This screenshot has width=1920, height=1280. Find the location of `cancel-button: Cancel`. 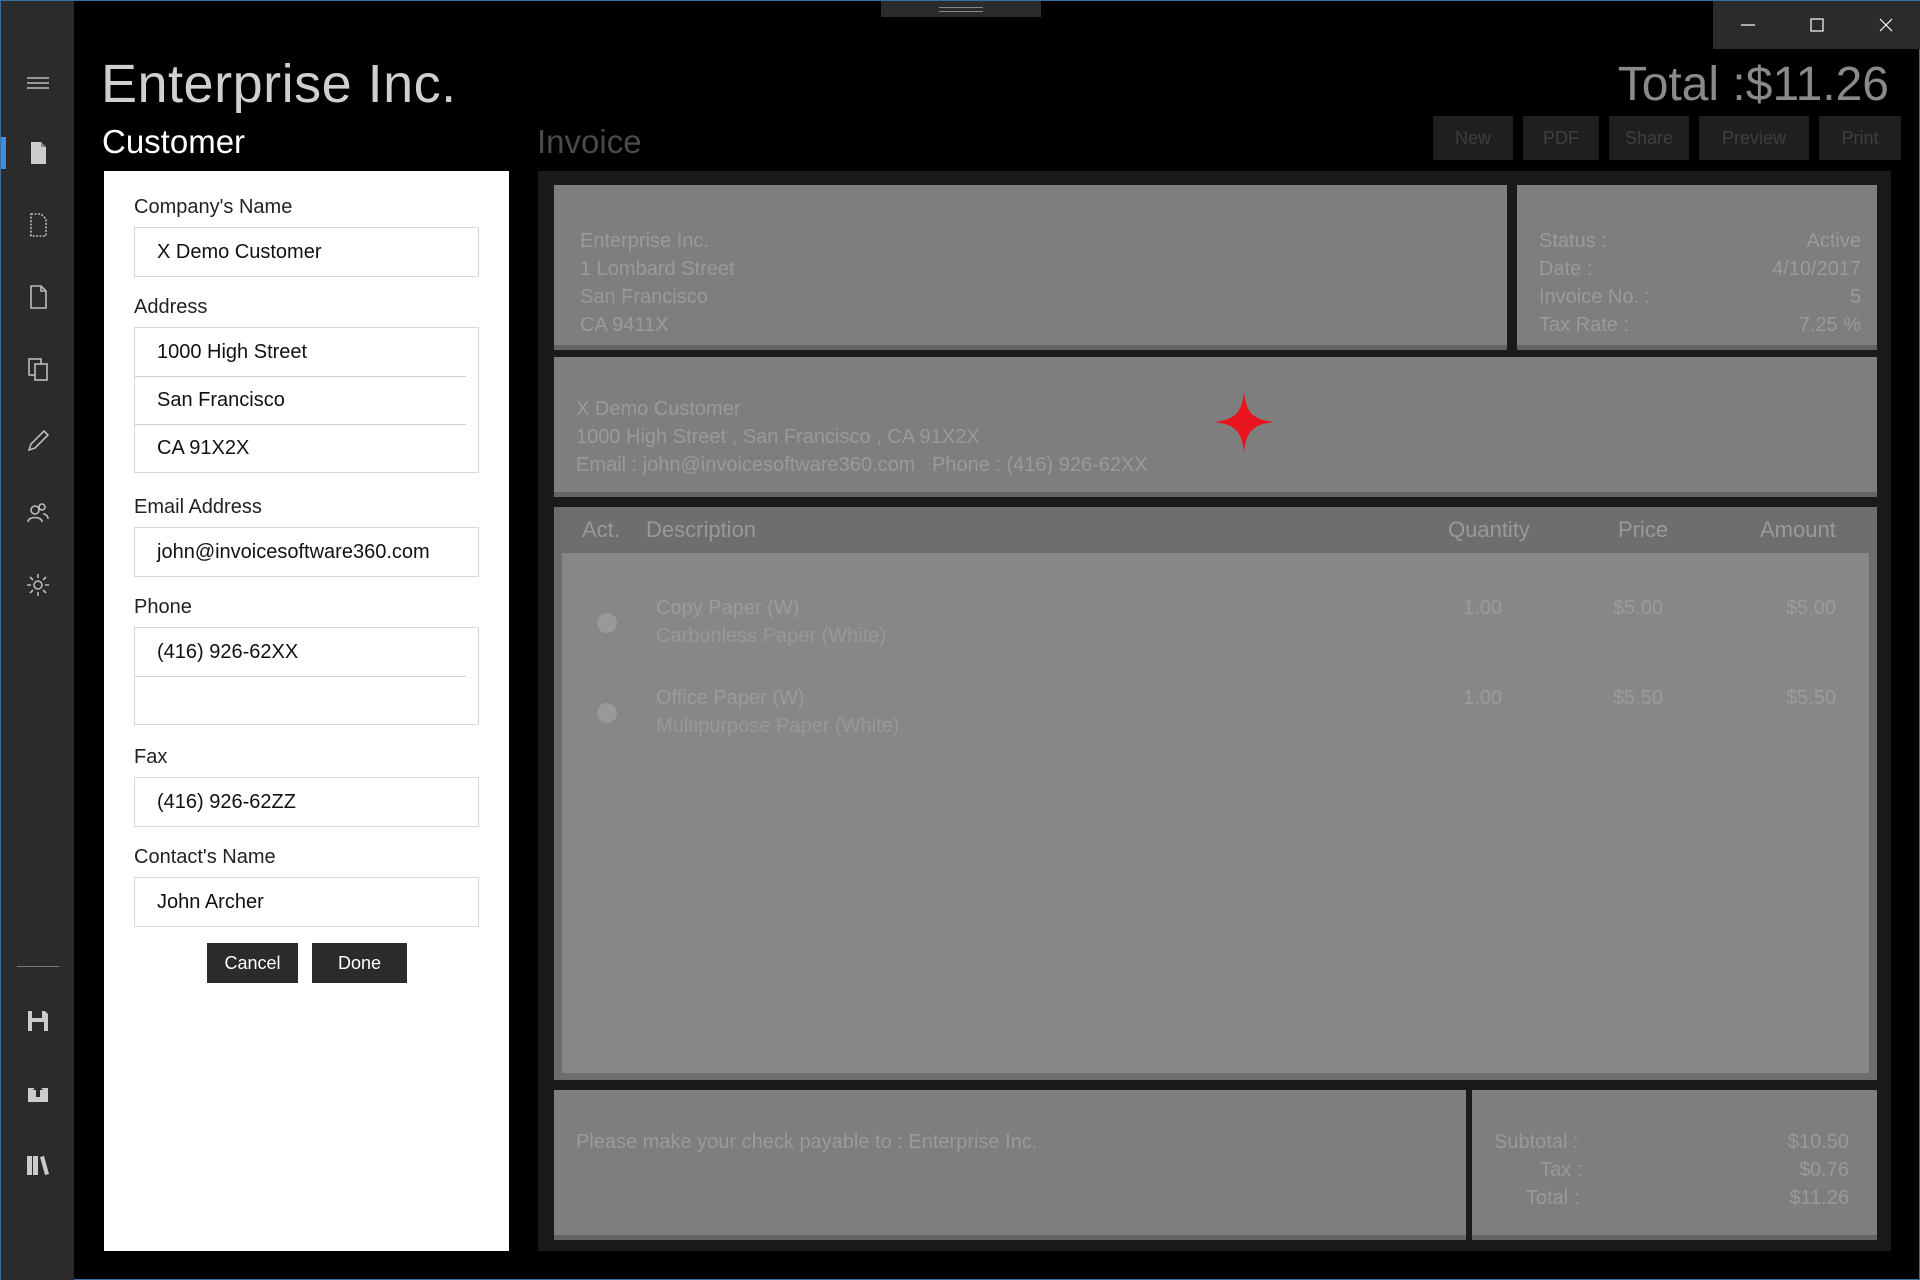

cancel-button: Cancel is located at coordinates (252, 963).